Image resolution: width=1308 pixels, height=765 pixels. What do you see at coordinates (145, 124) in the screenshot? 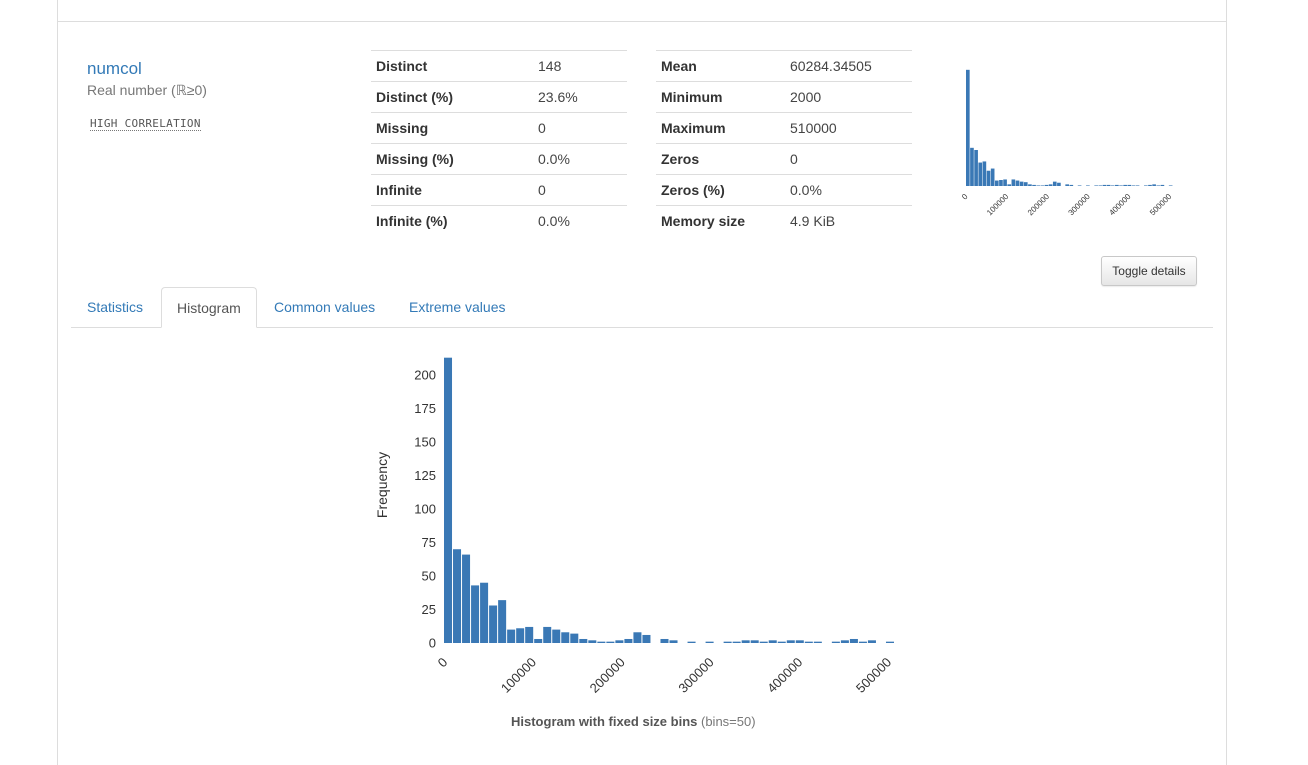
I see `alert-badge: HIGH CORRELATION` at bounding box center [145, 124].